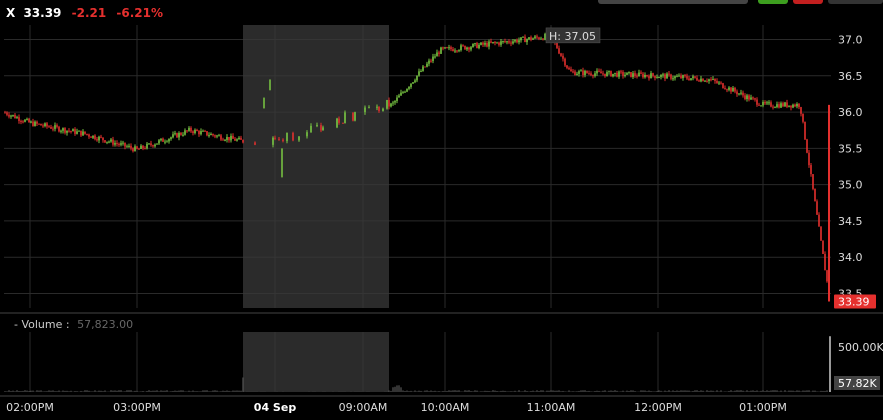 Image resolution: width=883 pixels, height=420 pixels. What do you see at coordinates (445, 407) in the screenshot?
I see `x-tick-label: 10:00AM` at bounding box center [445, 407].